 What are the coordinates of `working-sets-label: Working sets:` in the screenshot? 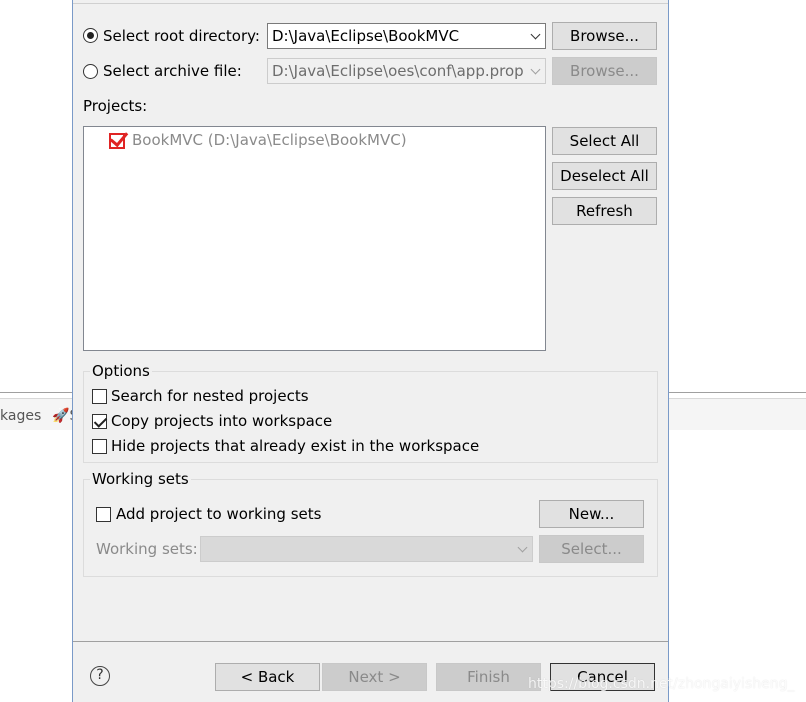 It's located at (147, 549).